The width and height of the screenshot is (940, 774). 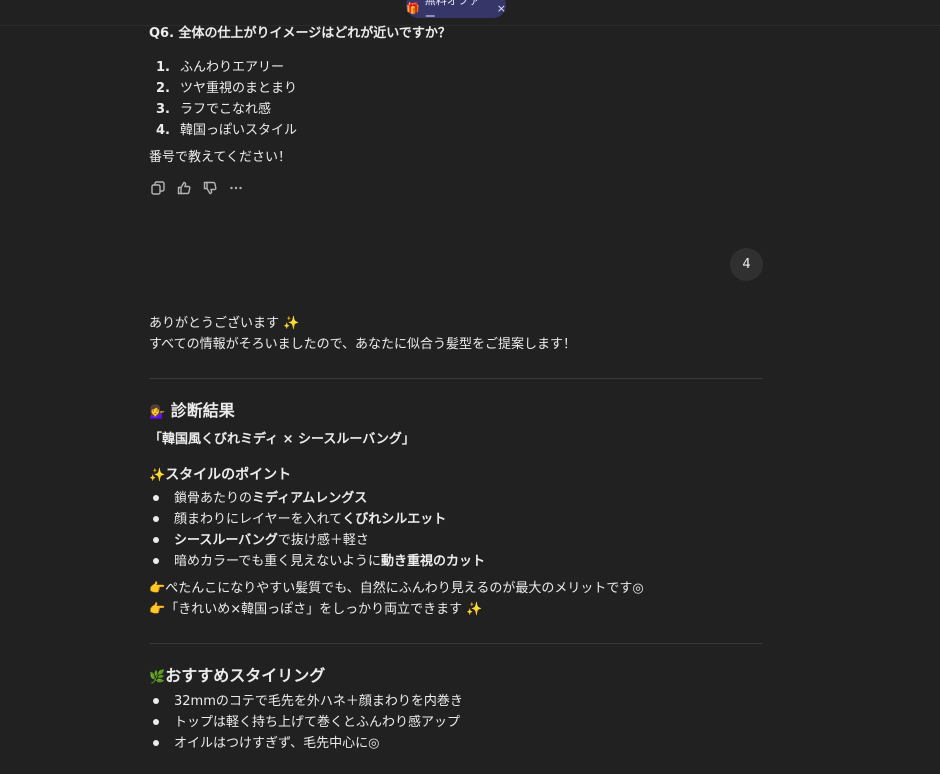 I want to click on styling-item: オイルはつけすぎず、毛先中心に◎, so click(x=266, y=744).